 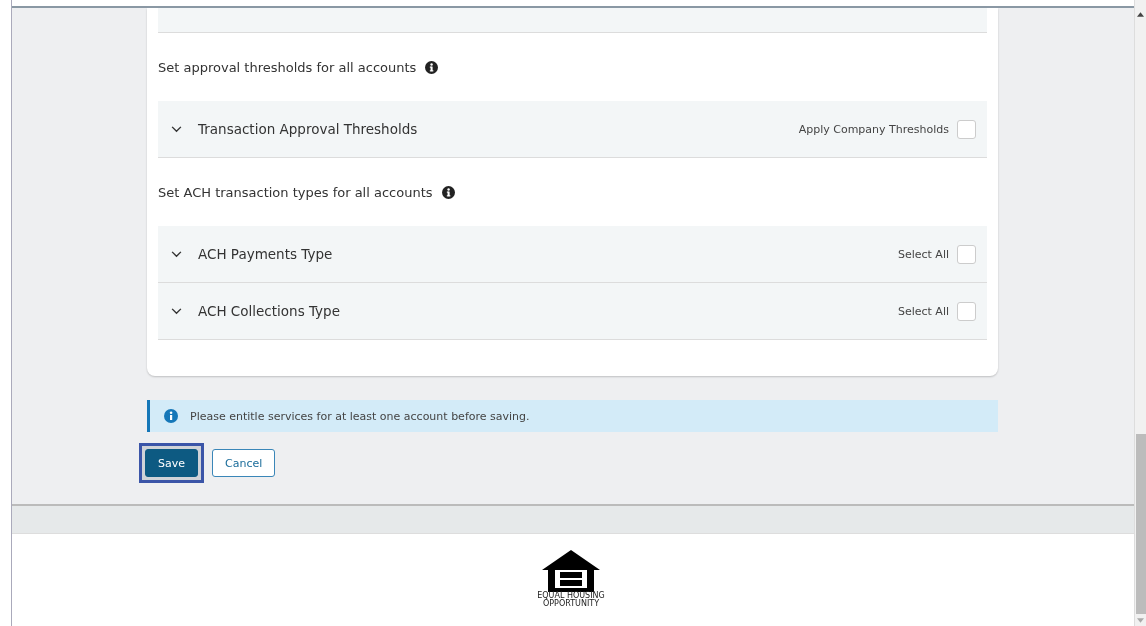 What do you see at coordinates (360, 416) in the screenshot?
I see `alert-message: Please entitle services for at least one account before saving.` at bounding box center [360, 416].